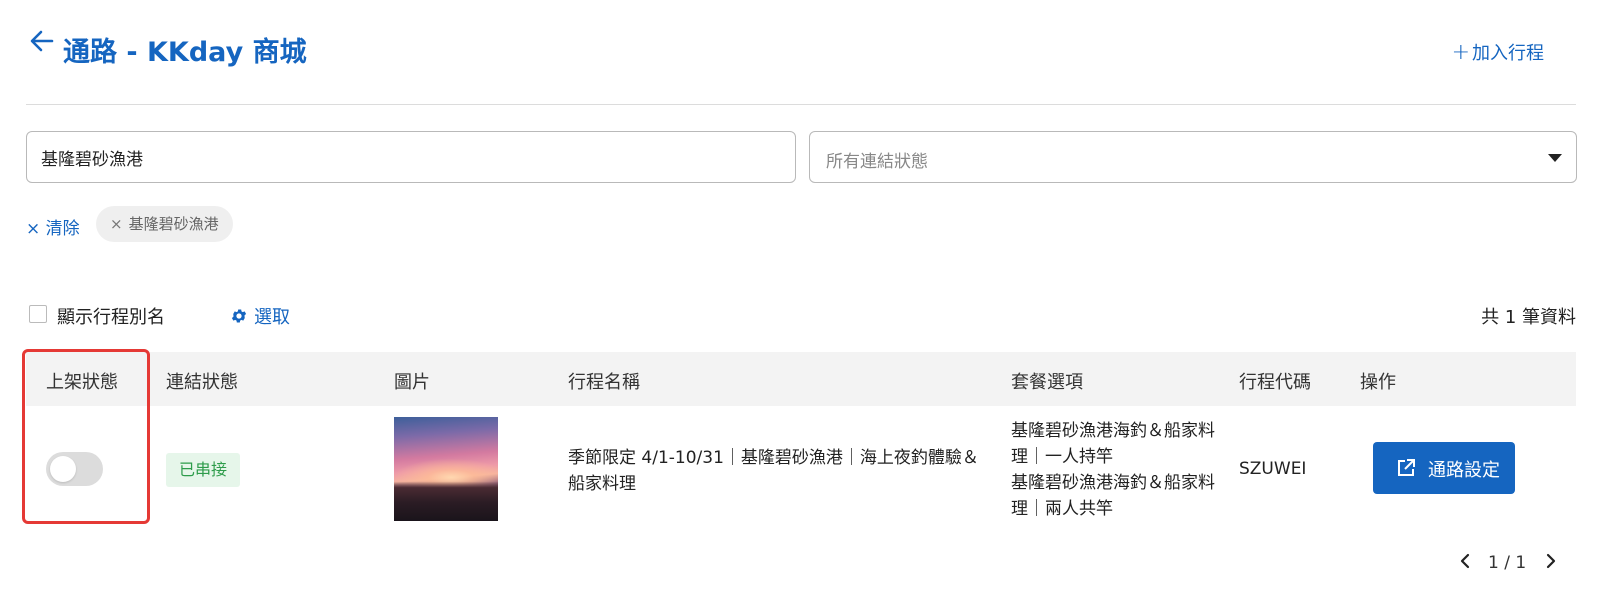 The image size is (1600, 612). I want to click on link-status-badge: 已串接, so click(203, 470).